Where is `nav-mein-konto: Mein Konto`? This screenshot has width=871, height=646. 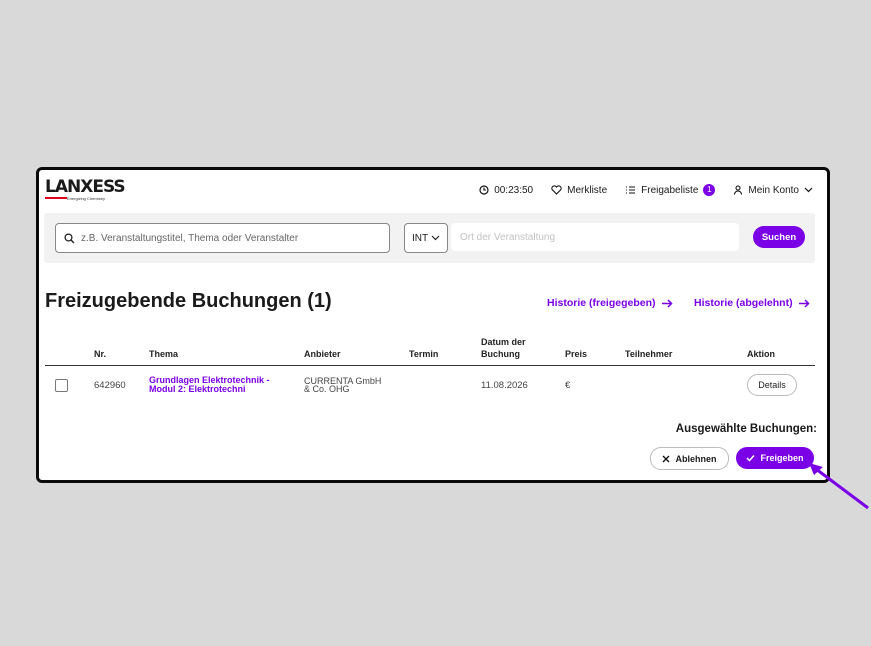 nav-mein-konto: Mein Konto is located at coordinates (773, 190).